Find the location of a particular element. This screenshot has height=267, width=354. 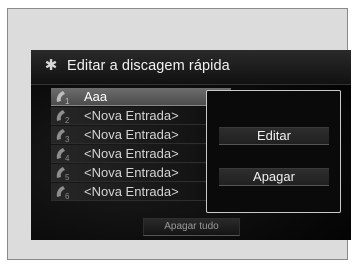

delete-button: Apagar is located at coordinates (274, 177).